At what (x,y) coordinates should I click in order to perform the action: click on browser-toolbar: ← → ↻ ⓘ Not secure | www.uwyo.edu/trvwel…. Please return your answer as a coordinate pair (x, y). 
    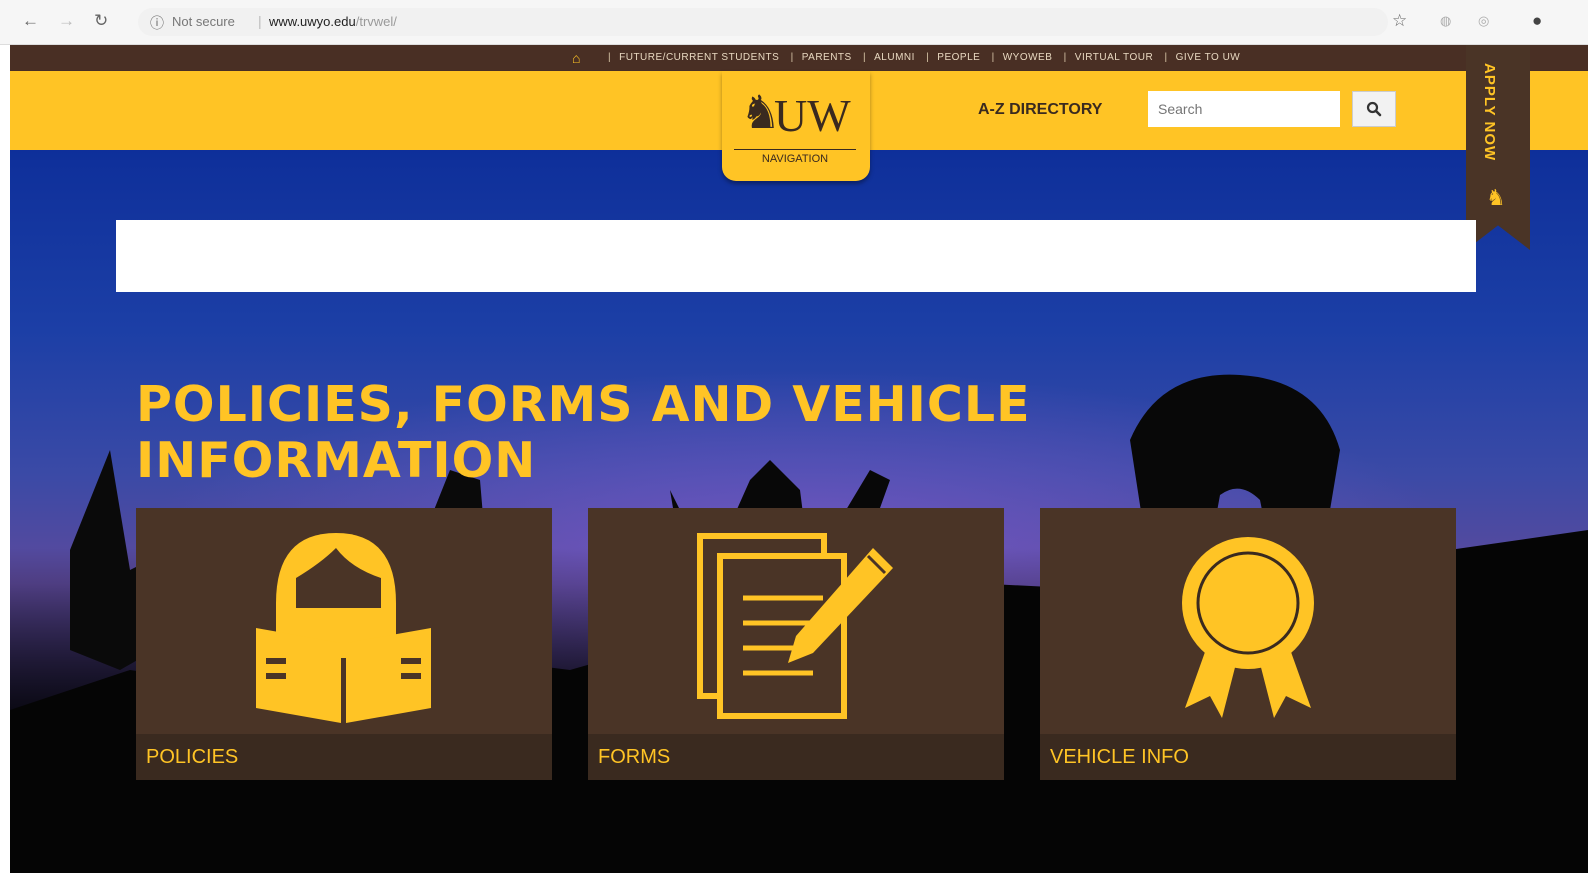
    Looking at the image, I should click on (794, 22).